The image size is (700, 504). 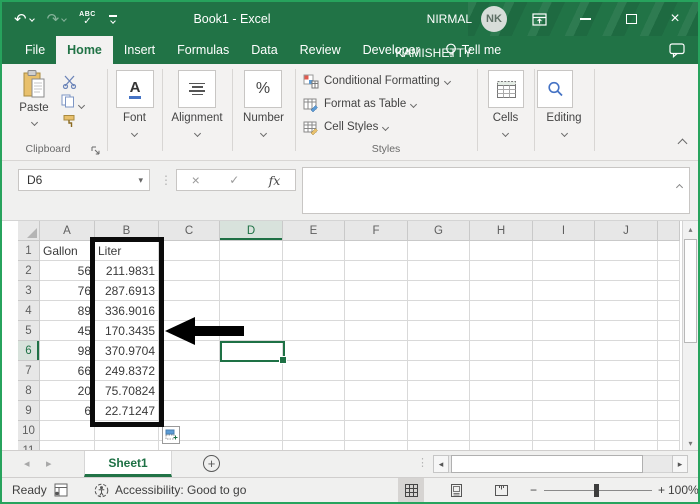 What do you see at coordinates (564, 118) in the screenshot?
I see `editing-group-label: Editing` at bounding box center [564, 118].